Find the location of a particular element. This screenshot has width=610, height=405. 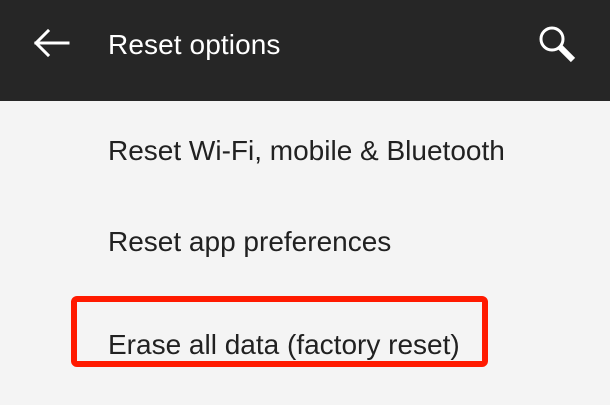

search-button is located at coordinates (560, 46).